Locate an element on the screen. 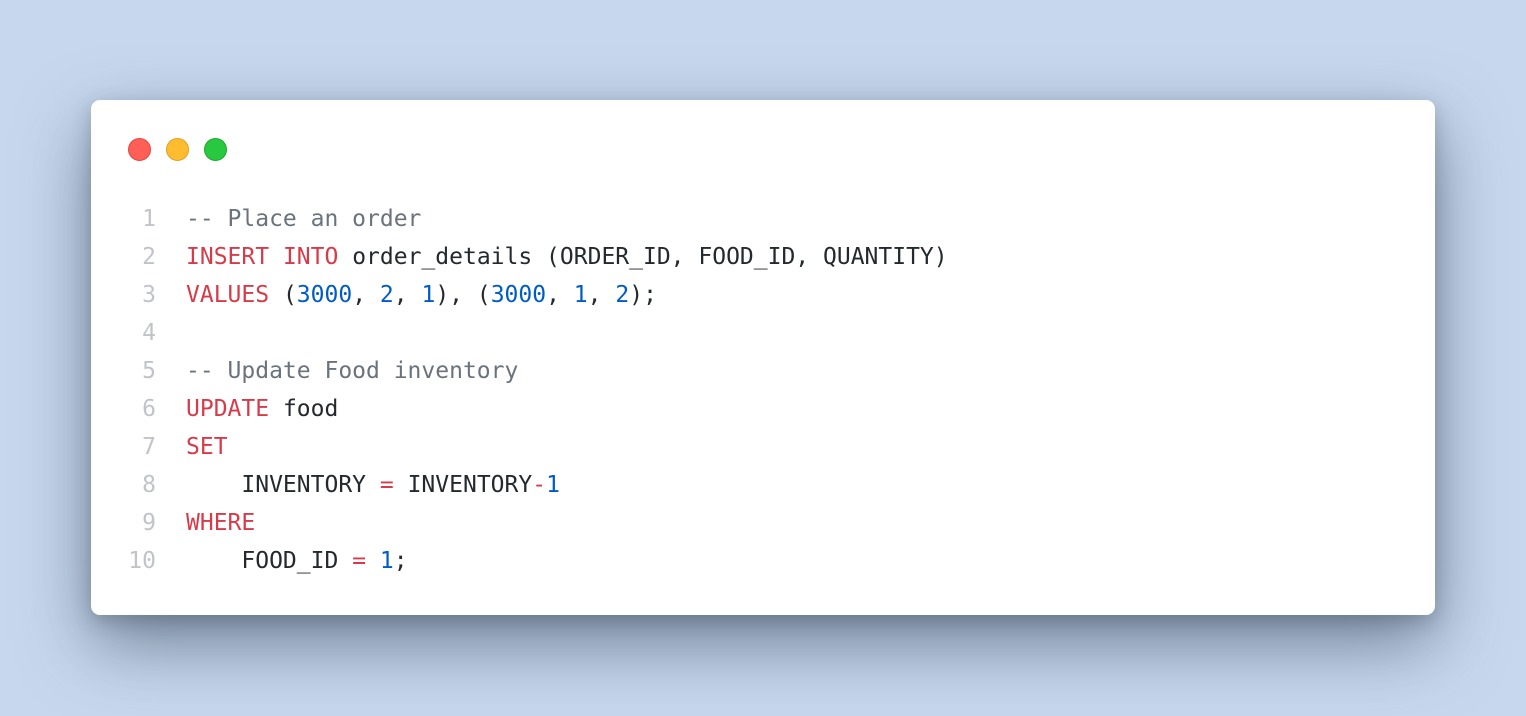 The height and width of the screenshot is (716, 1526). code-token-operator: - is located at coordinates (539, 485).